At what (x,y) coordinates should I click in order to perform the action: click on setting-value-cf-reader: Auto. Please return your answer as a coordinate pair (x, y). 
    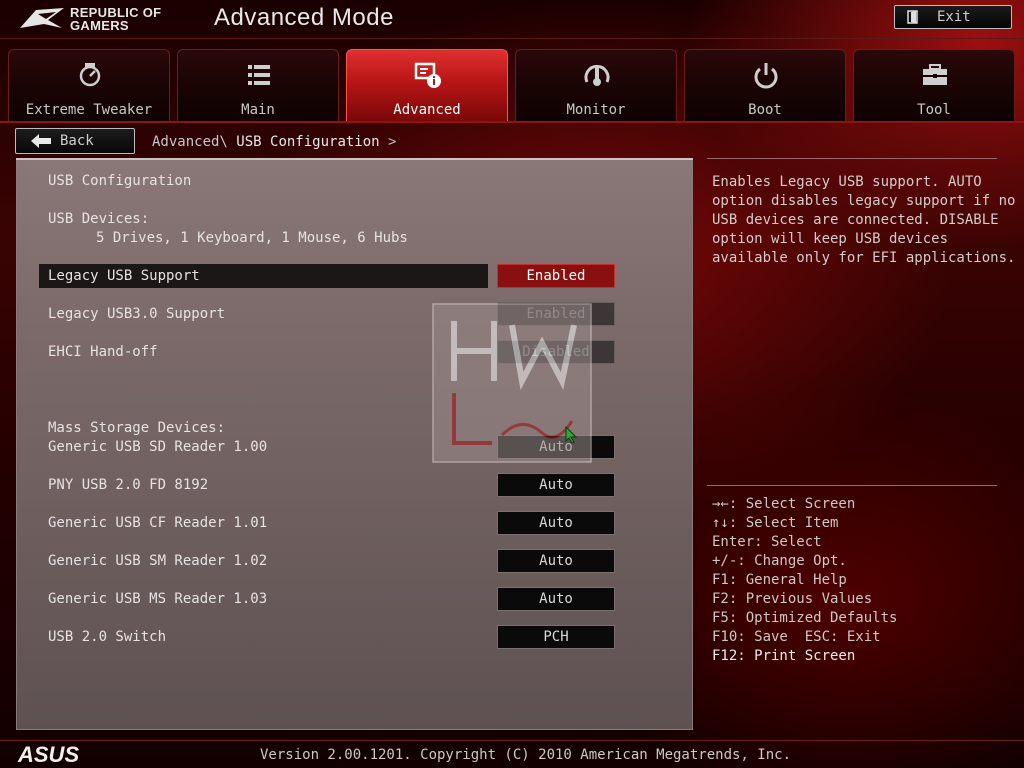
    Looking at the image, I should click on (556, 523).